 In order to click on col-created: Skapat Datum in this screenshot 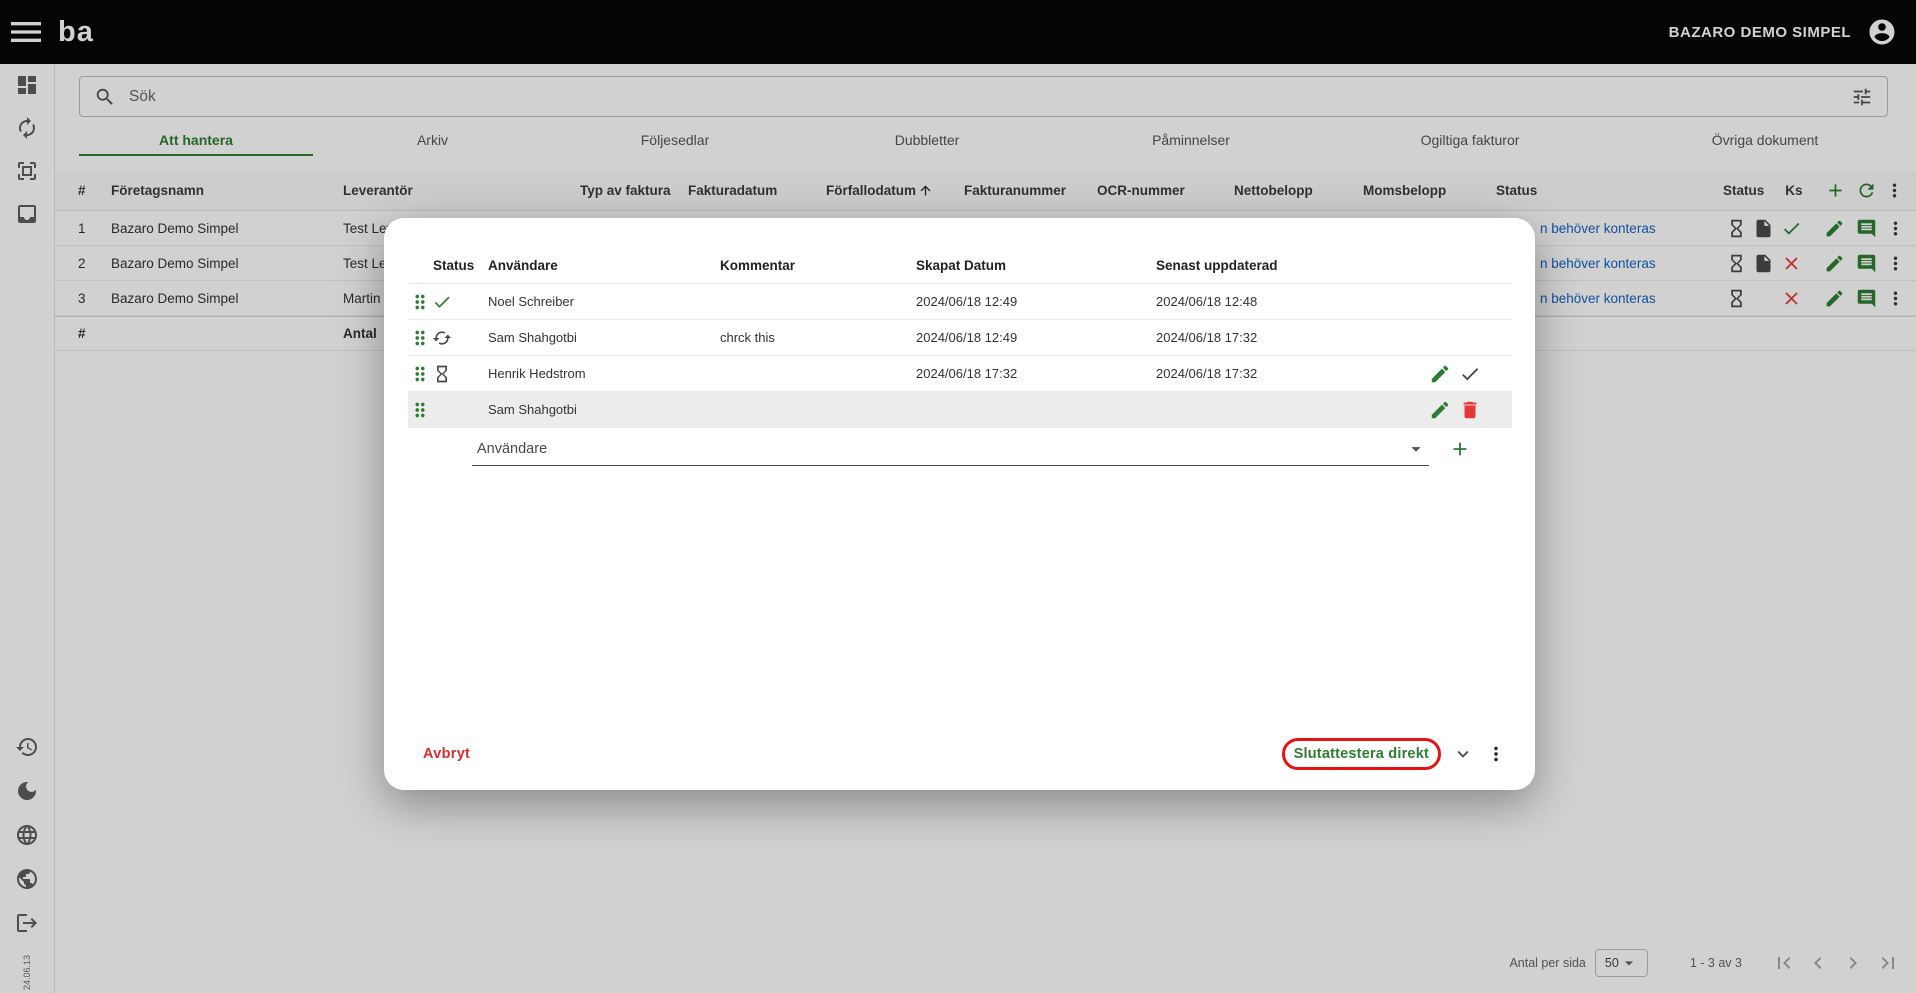, I will do `click(961, 265)`.